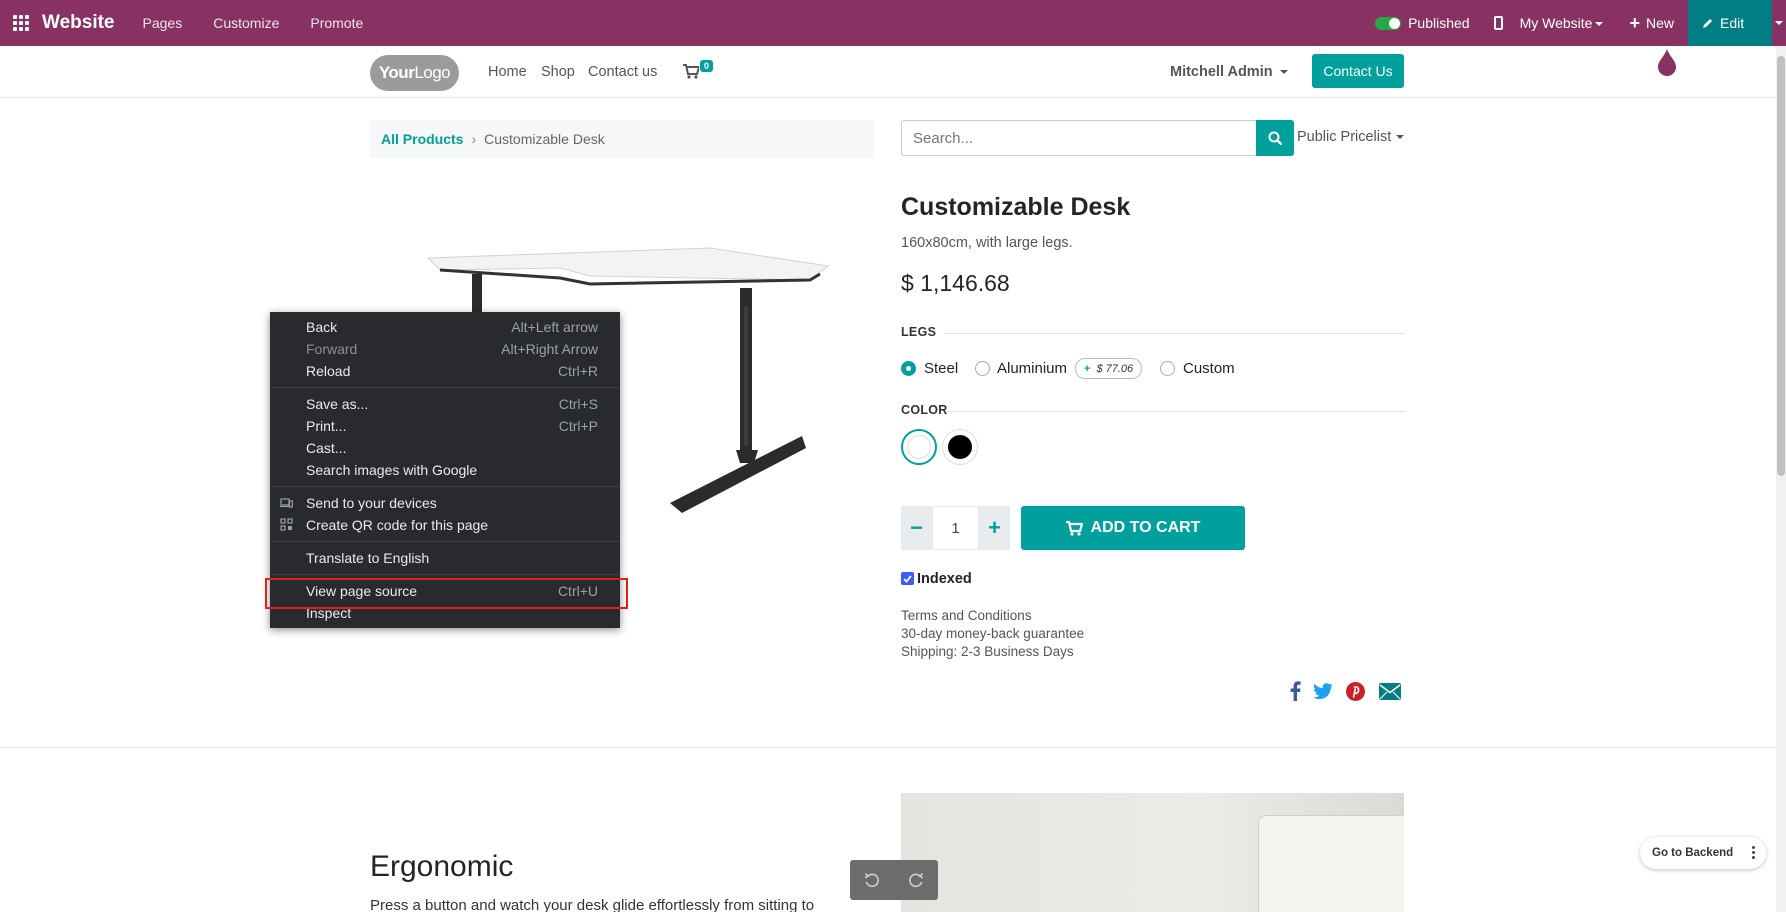 The width and height of the screenshot is (1786, 912). Describe the element at coordinates (622, 139) in the screenshot. I see `breadcrumb: All Products › Customizable Desk` at that location.